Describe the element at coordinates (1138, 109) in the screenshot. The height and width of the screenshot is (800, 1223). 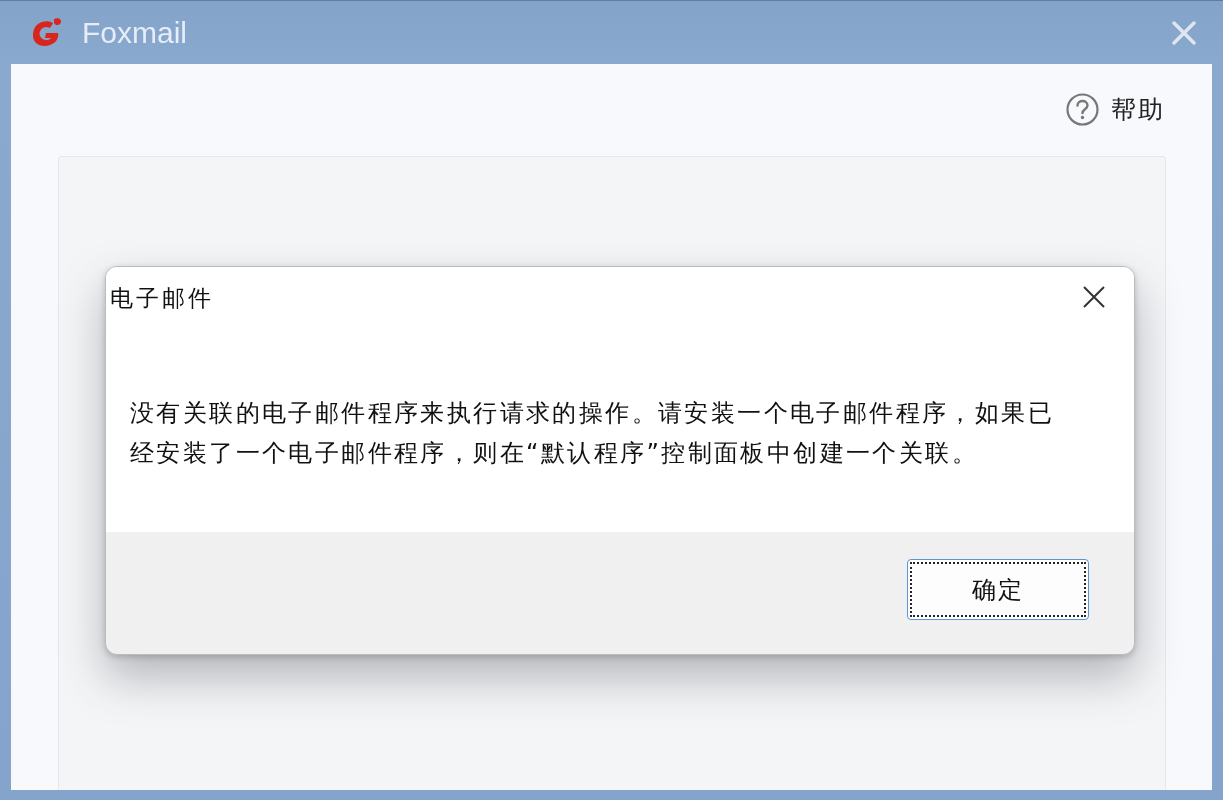
I see `help-link: 帮助` at that location.